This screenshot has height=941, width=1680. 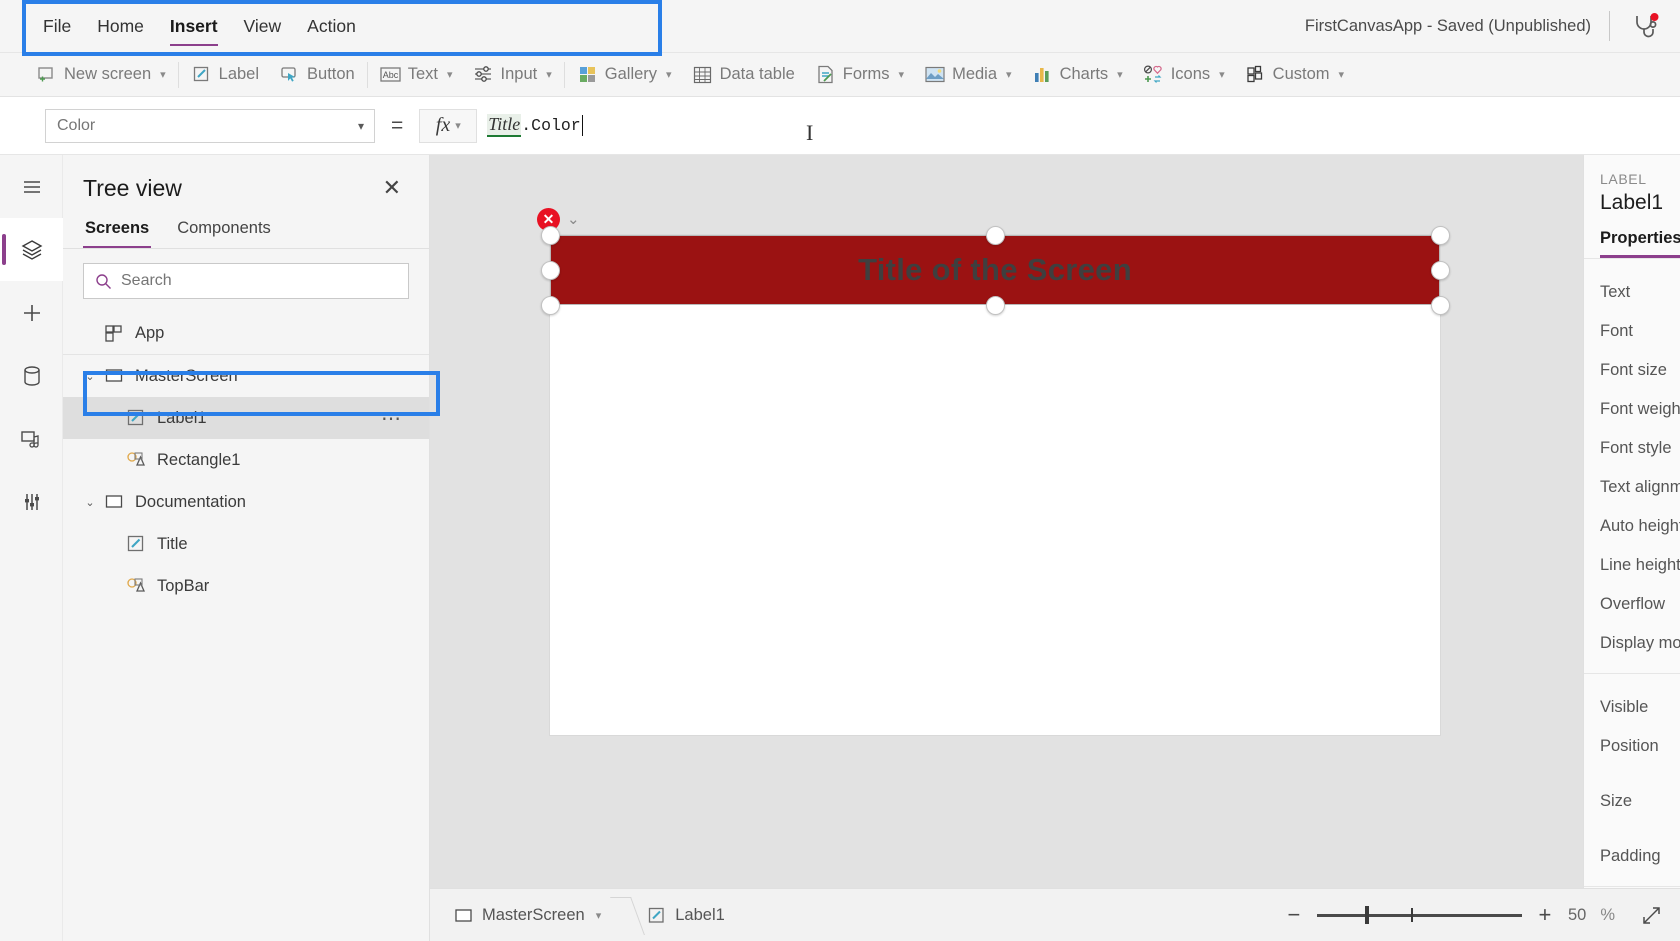 What do you see at coordinates (1632, 370) in the screenshot?
I see `property-row-font-size: Font size` at bounding box center [1632, 370].